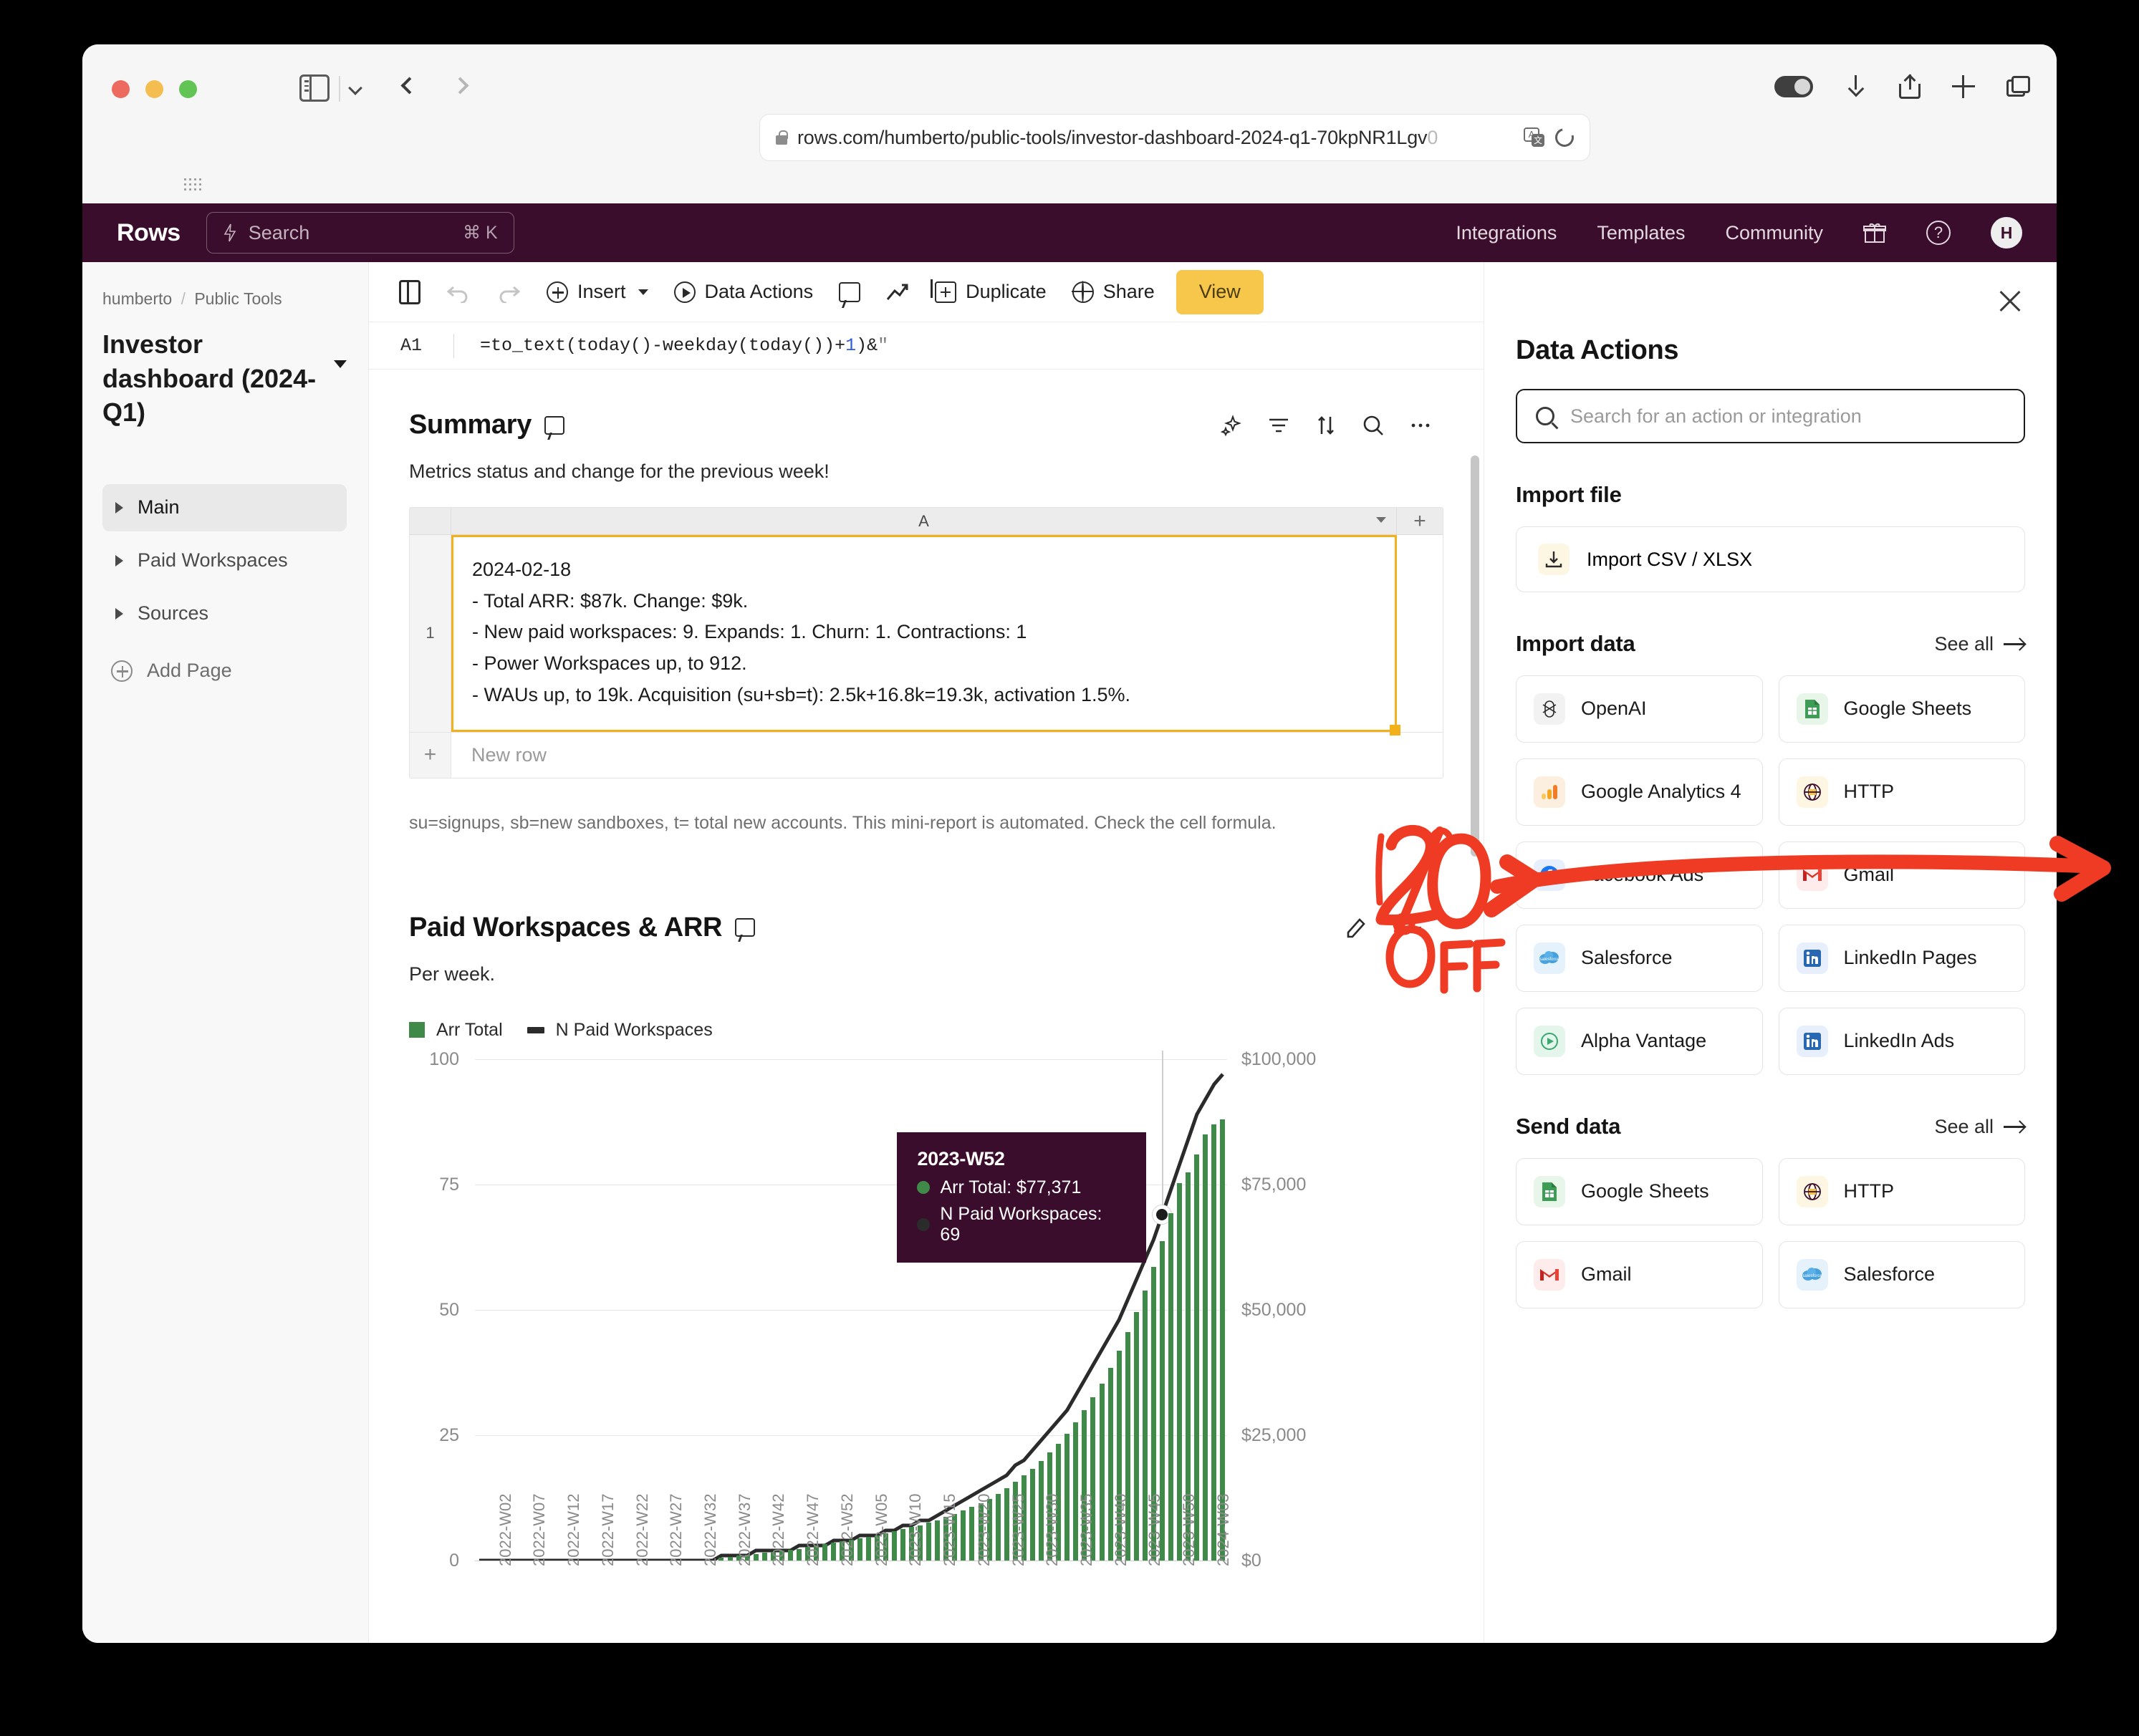  I want to click on tab-overview-icon, so click(2018, 86).